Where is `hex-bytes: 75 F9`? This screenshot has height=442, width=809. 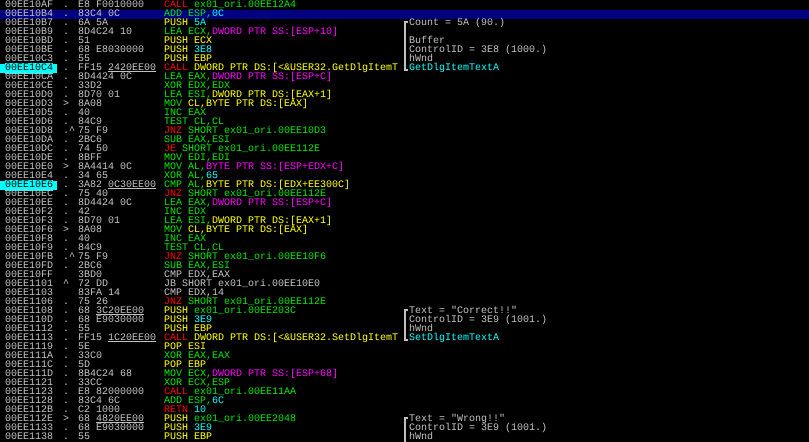
hex-bytes: 75 F9 is located at coordinates (93, 131).